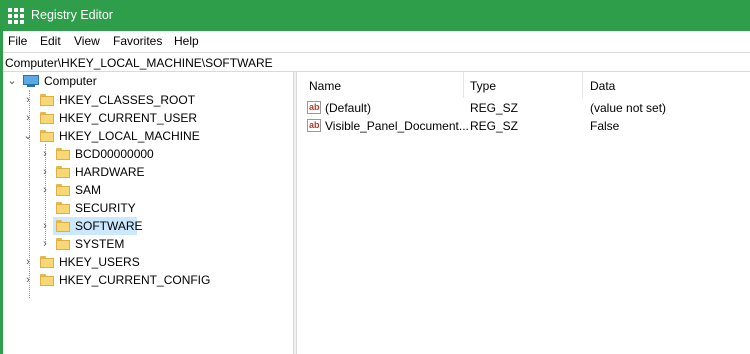 This screenshot has height=354, width=750. What do you see at coordinates (128, 118) in the screenshot?
I see `tree-label: HKEY_CURRENT_USER` at bounding box center [128, 118].